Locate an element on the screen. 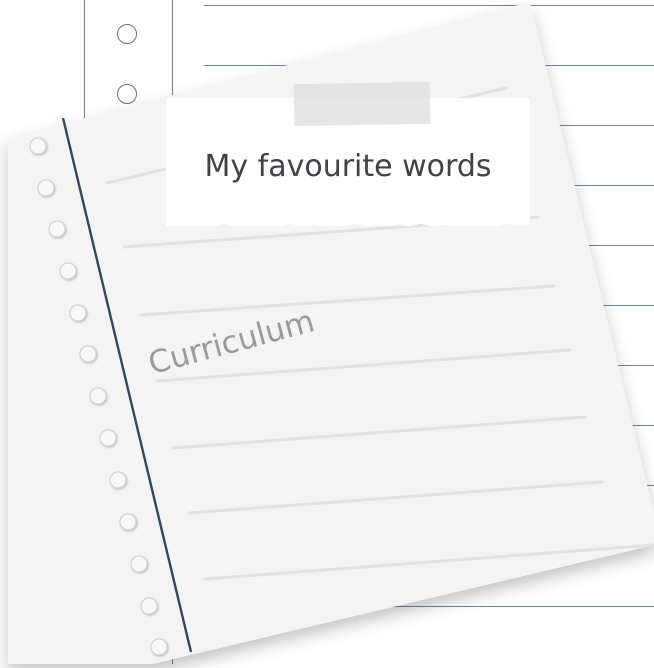 The width and height of the screenshot is (654, 668). tape-icon is located at coordinates (362, 104).